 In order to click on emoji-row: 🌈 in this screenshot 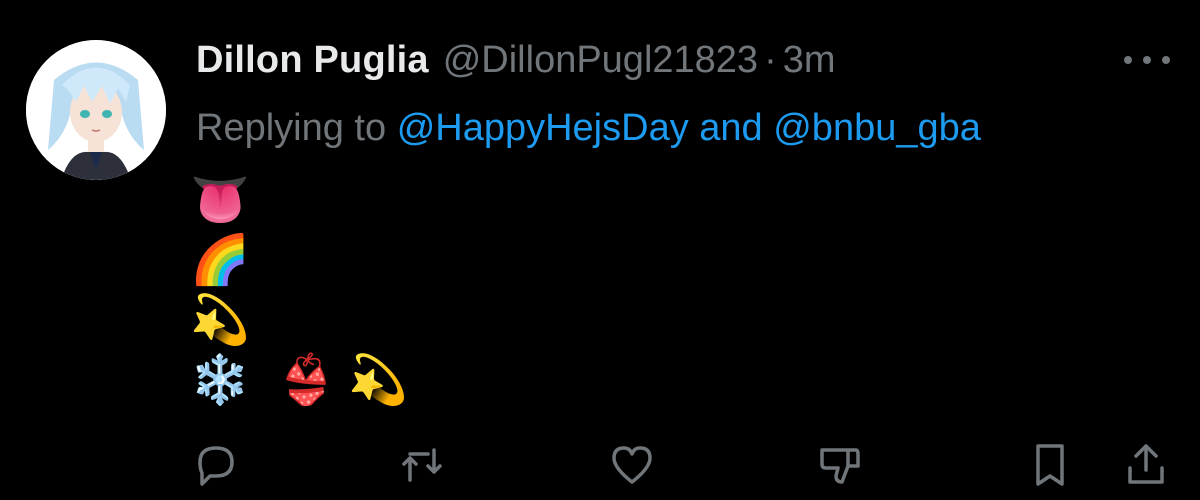, I will do `click(302, 260)`.